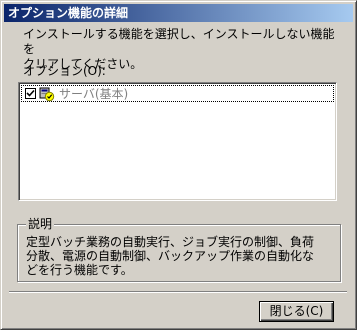 This screenshot has width=357, height=330. I want to click on separator, so click(178, 292).